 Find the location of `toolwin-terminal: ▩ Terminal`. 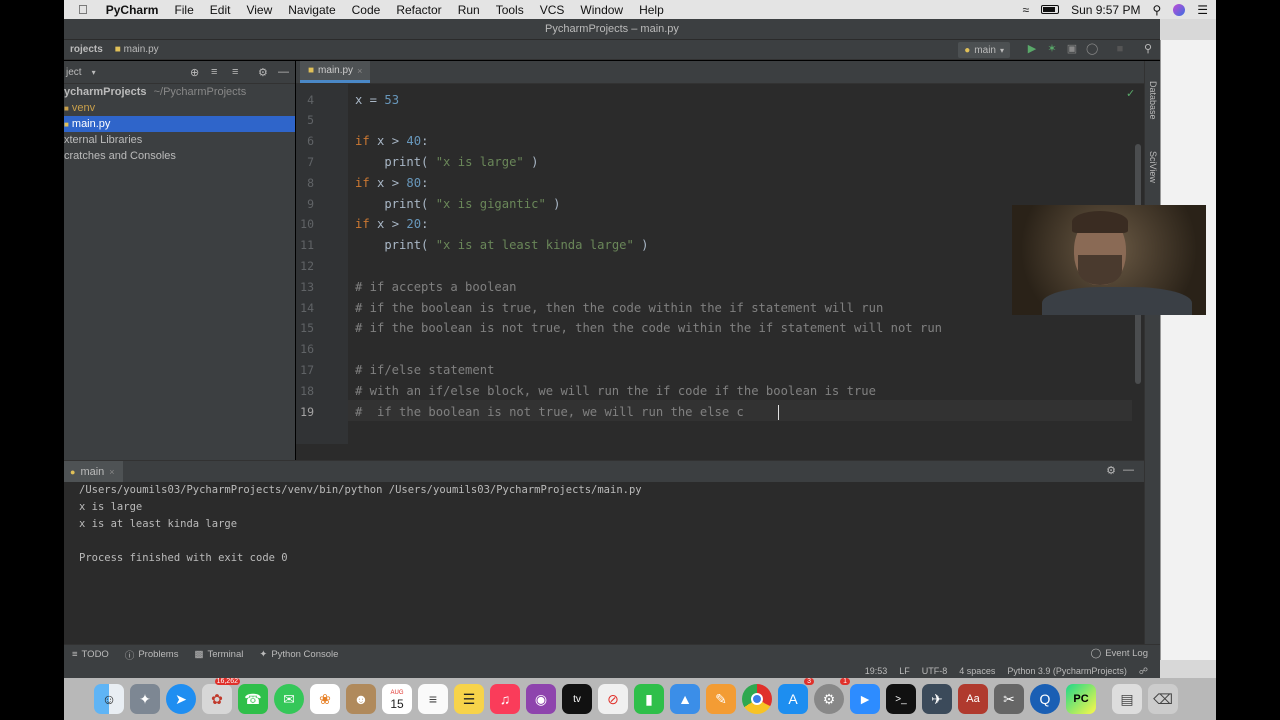

toolwin-terminal: ▩ Terminal is located at coordinates (218, 654).